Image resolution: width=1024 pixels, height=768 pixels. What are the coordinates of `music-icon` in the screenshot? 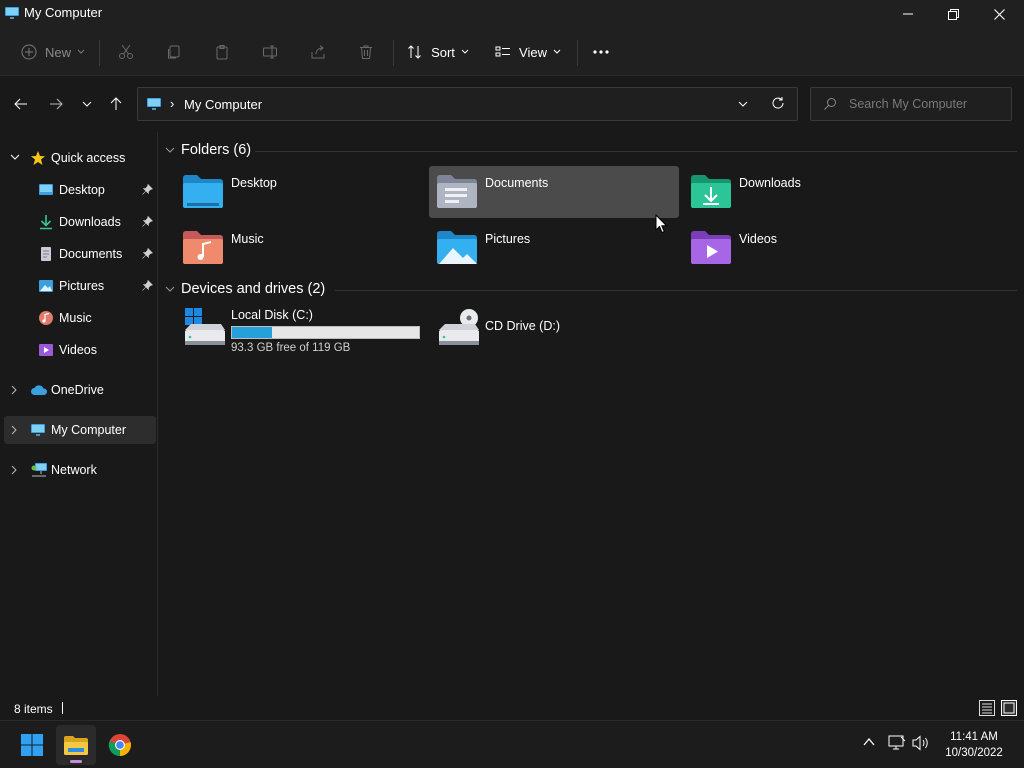 It's located at (46, 318).